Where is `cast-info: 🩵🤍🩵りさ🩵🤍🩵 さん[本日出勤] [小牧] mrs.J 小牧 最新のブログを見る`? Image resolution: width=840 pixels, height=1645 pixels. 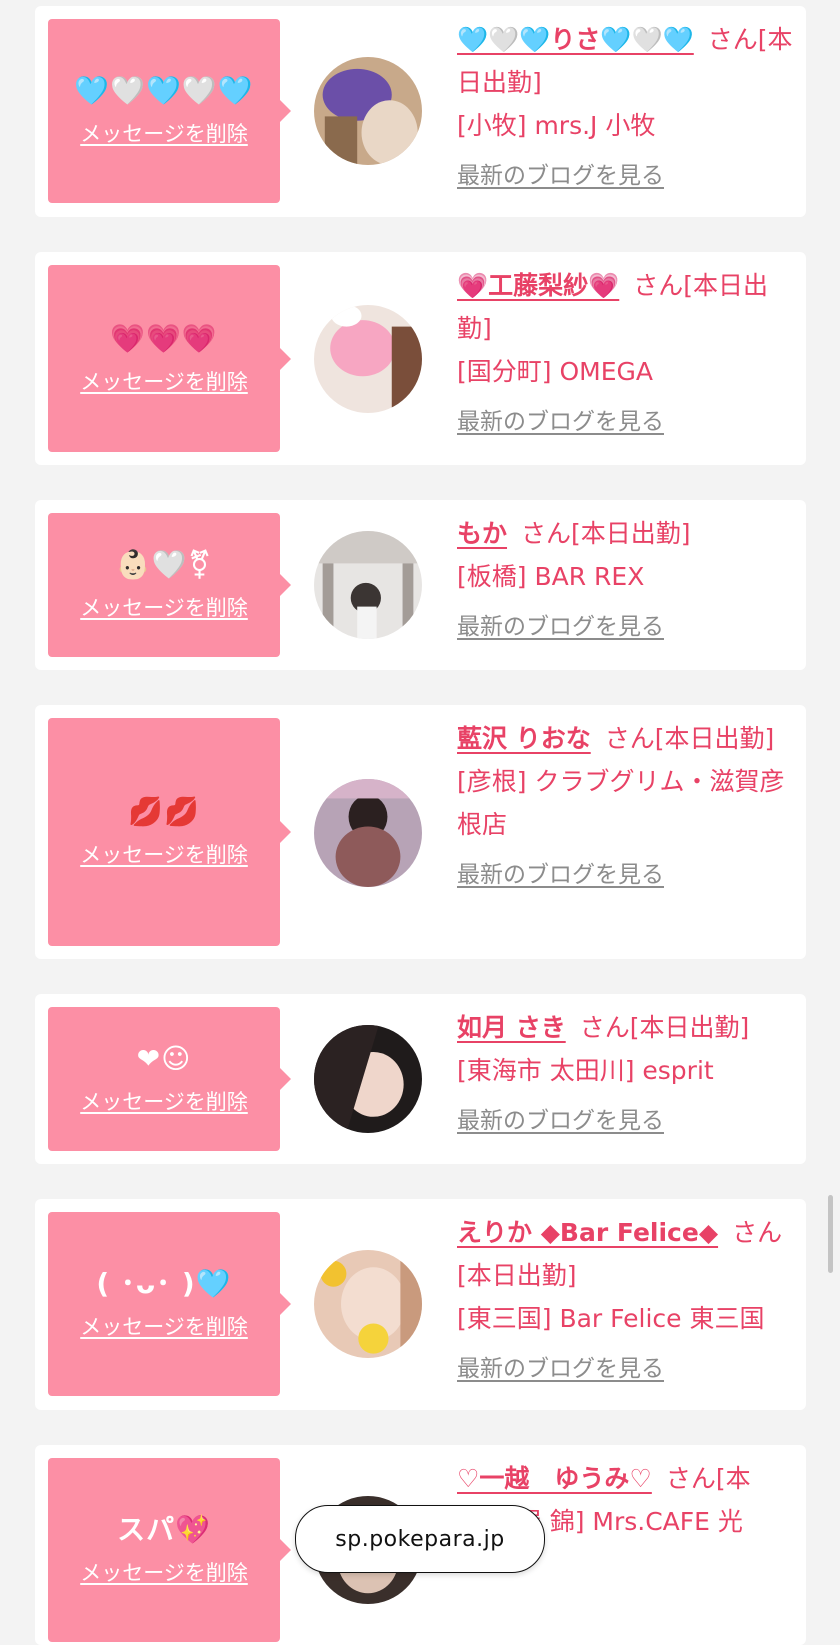
cast-info: 🩵🤍🩵りさ🩵🤍🩵 さん[本日出勤] [小牧] mrs.J 小牧 最新のブログを見る is located at coordinates (627, 108).